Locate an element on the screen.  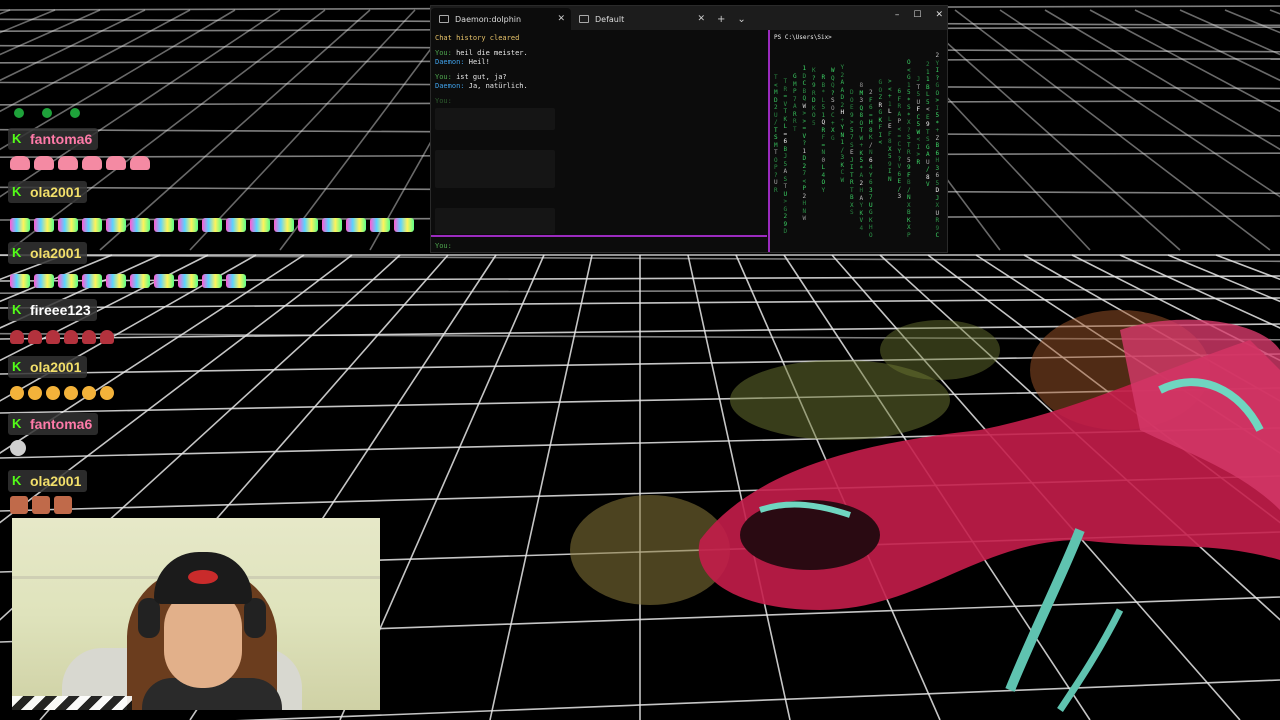
chevron-down-icon: ⌄ is located at coordinates (741, 19).